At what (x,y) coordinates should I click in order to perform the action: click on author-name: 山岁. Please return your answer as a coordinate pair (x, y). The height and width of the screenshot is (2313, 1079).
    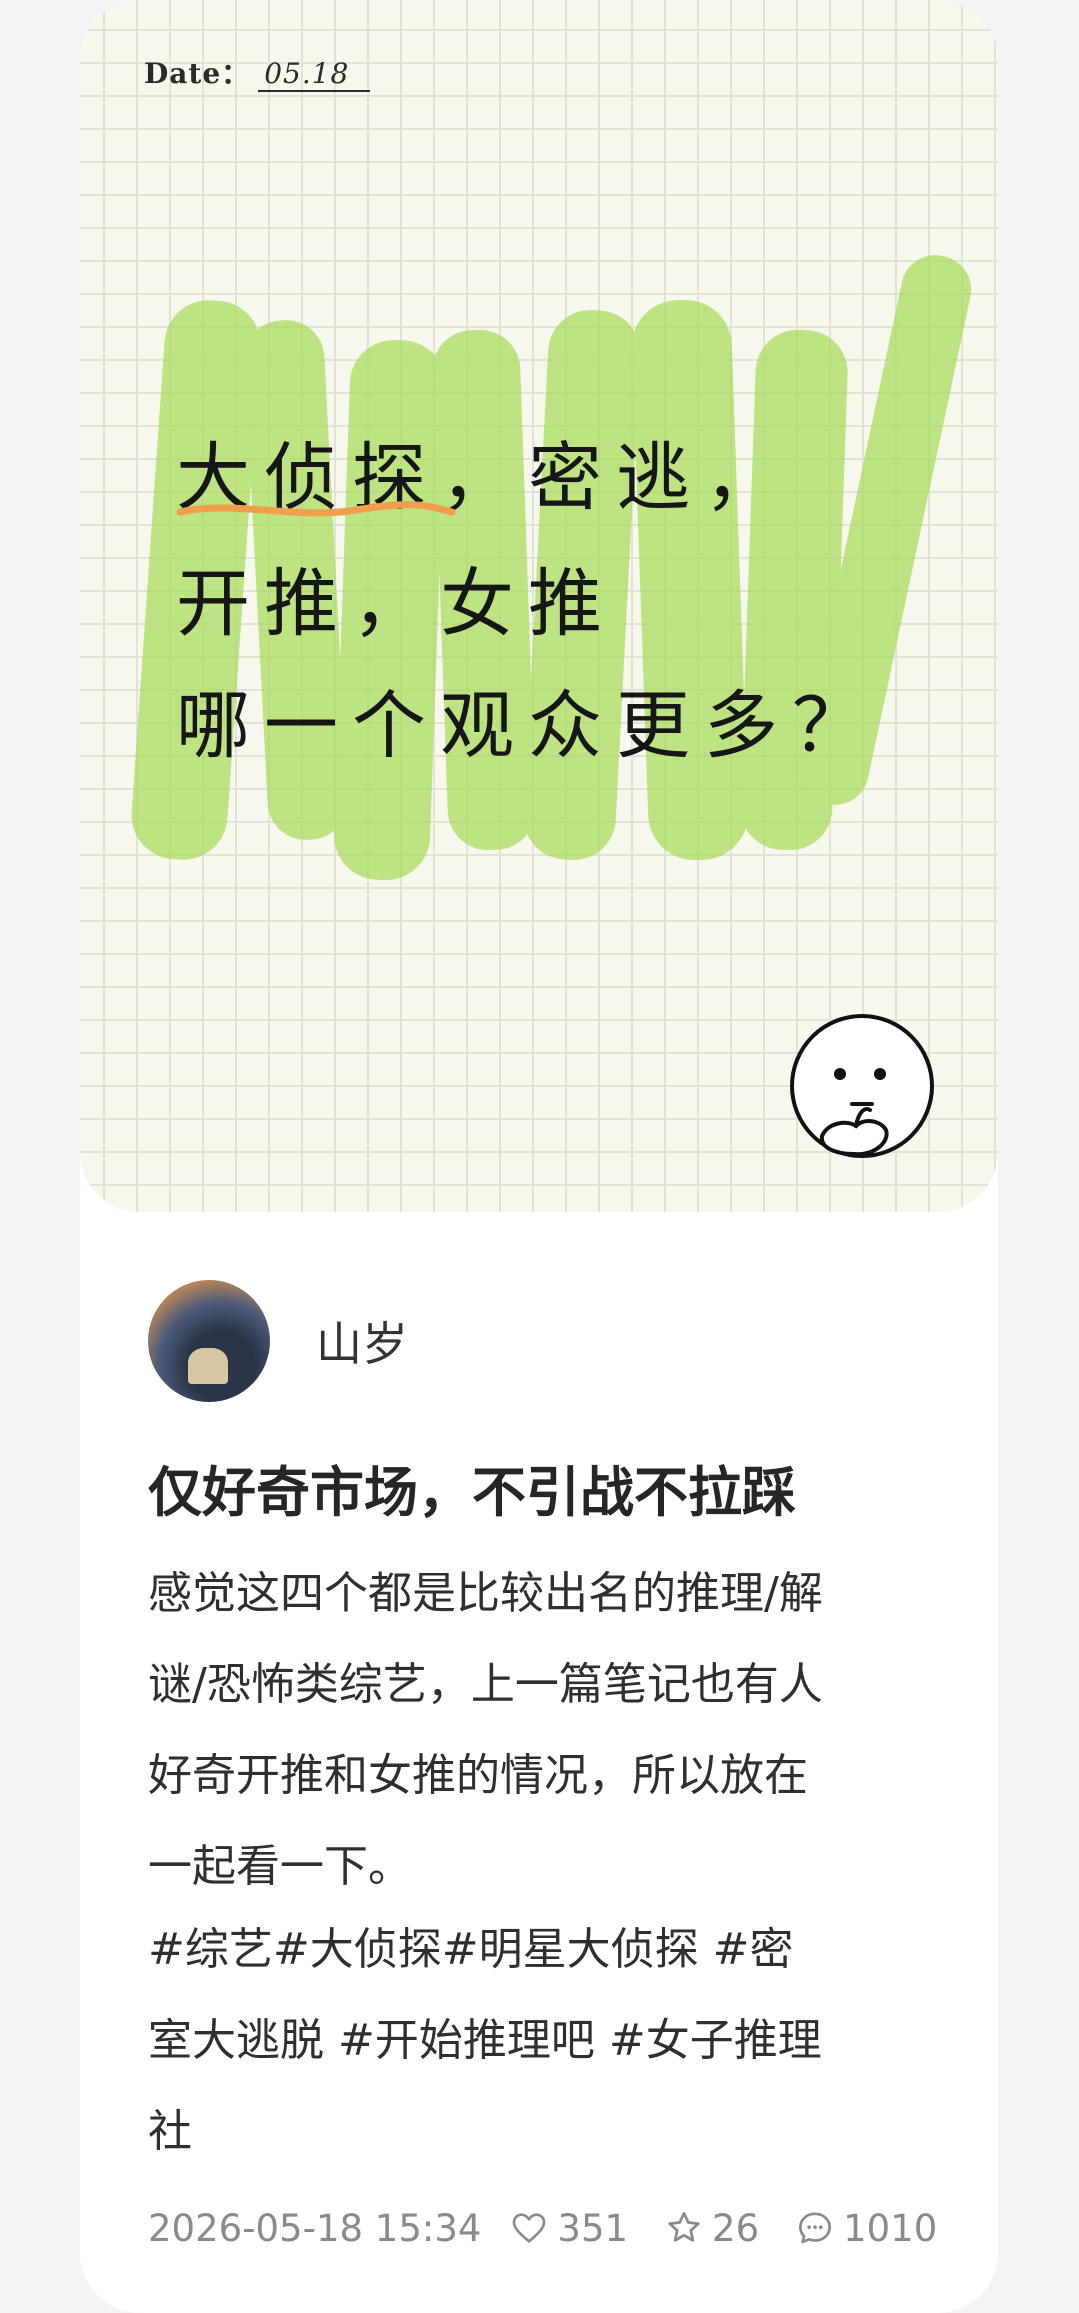
    Looking at the image, I should click on (362, 1341).